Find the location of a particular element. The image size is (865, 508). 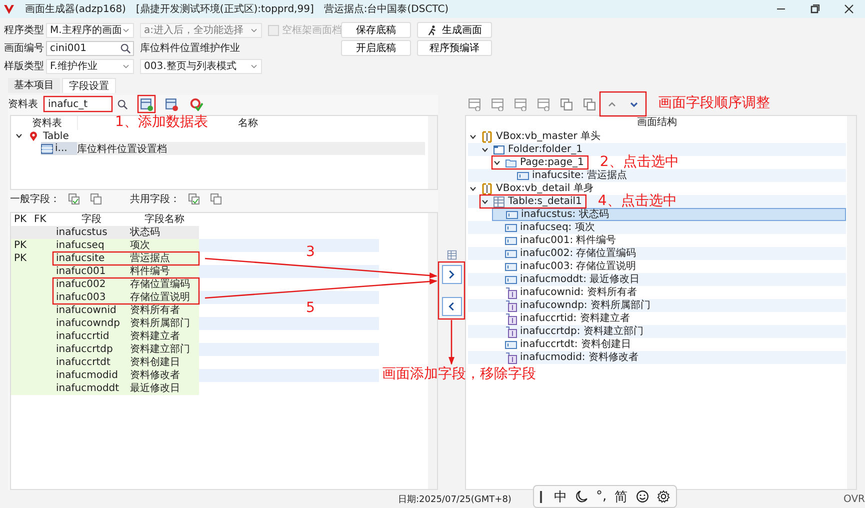

close-icon is located at coordinates (849, 9).